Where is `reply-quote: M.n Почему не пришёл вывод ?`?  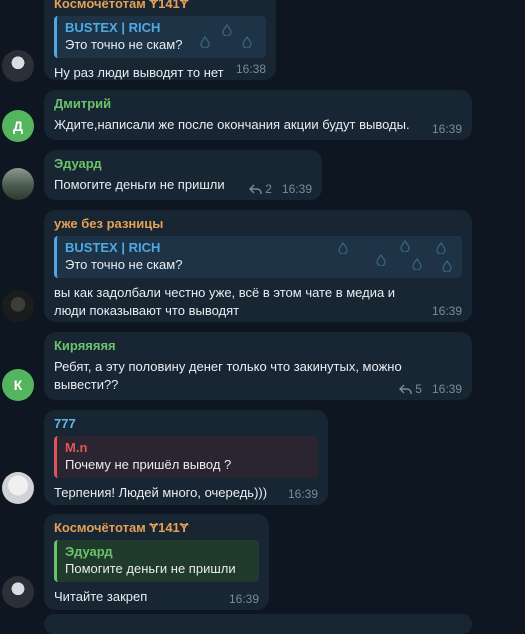 reply-quote: M.n Почему не пришёл вывод ? is located at coordinates (186, 457).